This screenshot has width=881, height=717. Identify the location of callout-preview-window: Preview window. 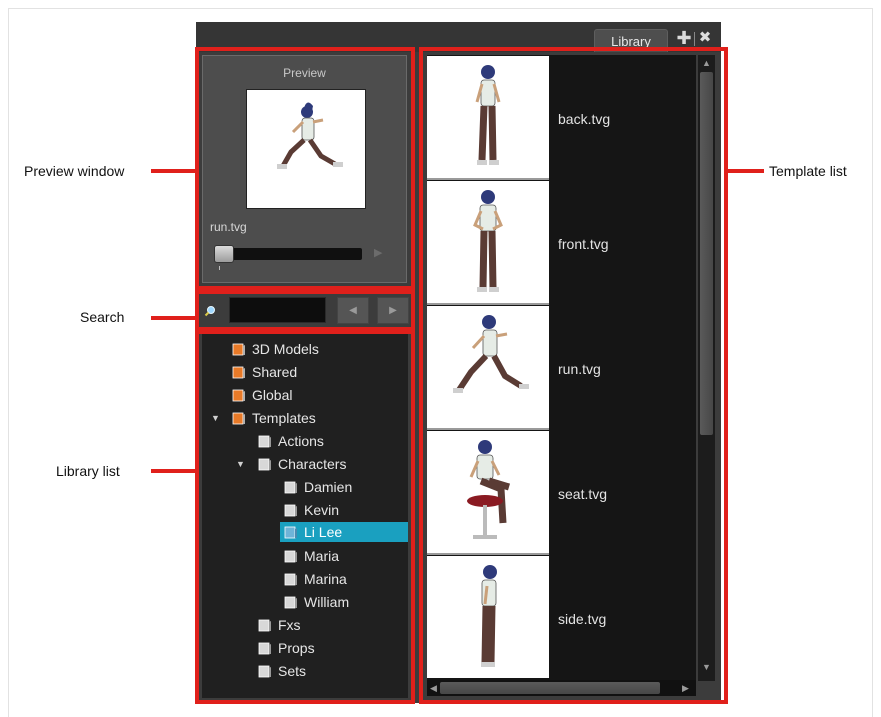
(74, 171).